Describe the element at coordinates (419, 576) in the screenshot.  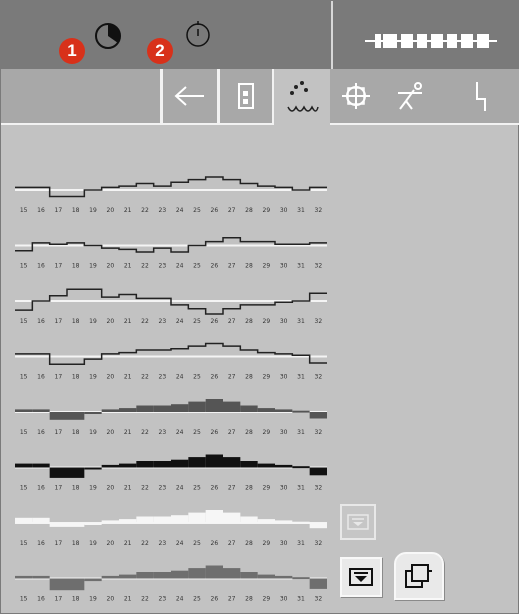
I see `copy-button` at that location.